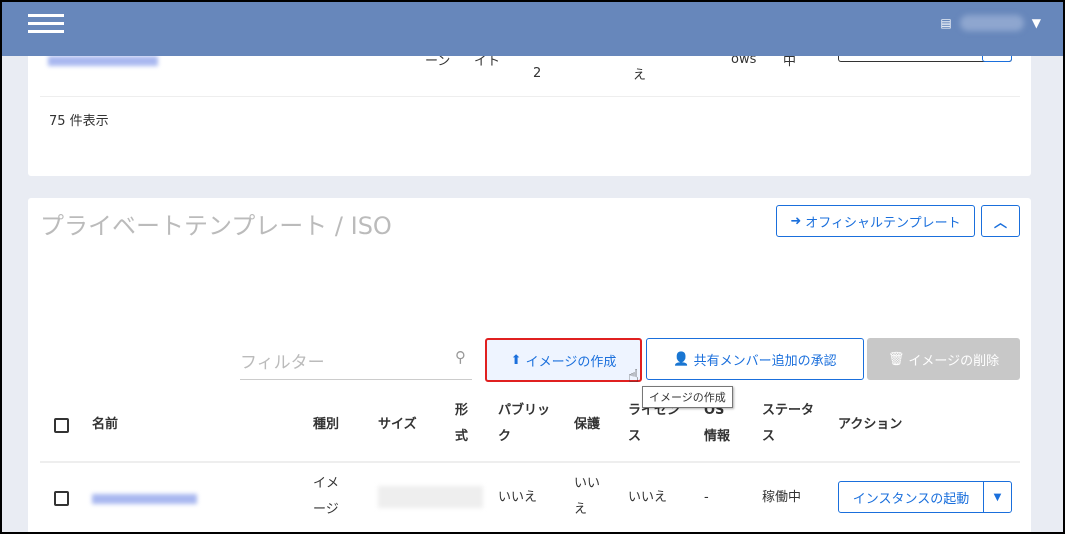 This screenshot has height=534, width=1065. I want to click on delete-image-button: 🗑 イメージの削除, so click(943, 359).